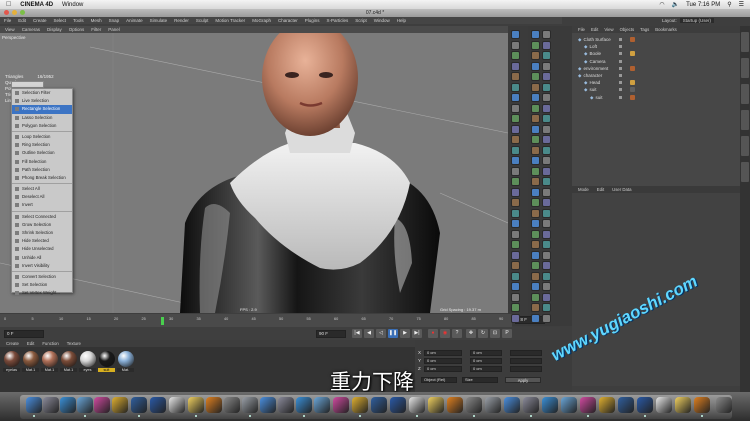 Image resolution: width=750 pixels, height=421 pixels. I want to click on context-menu-item: Unhide All, so click(42, 258).